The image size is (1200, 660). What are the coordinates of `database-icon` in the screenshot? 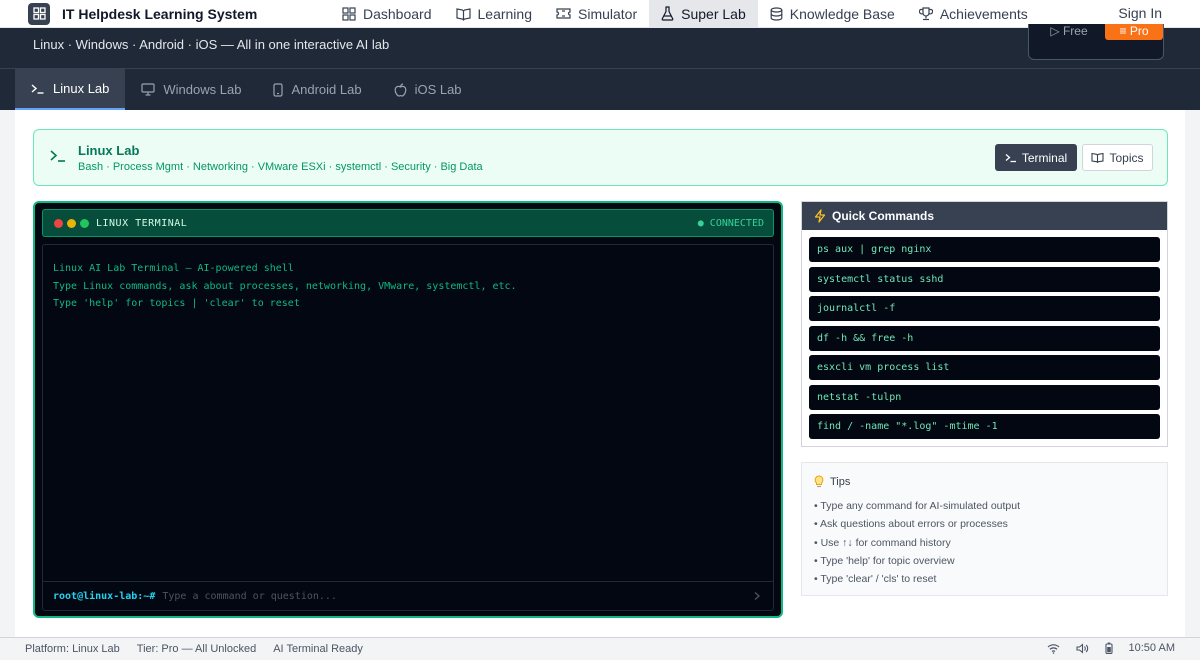 It's located at (780, 13).